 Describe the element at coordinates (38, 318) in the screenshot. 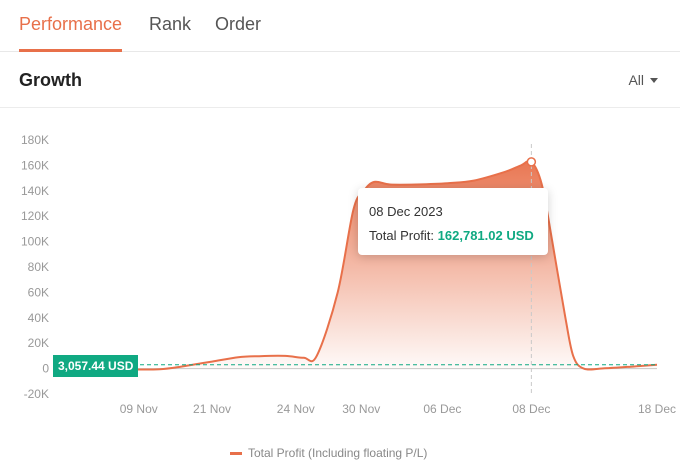

I see `y-tick-label: 40K` at that location.